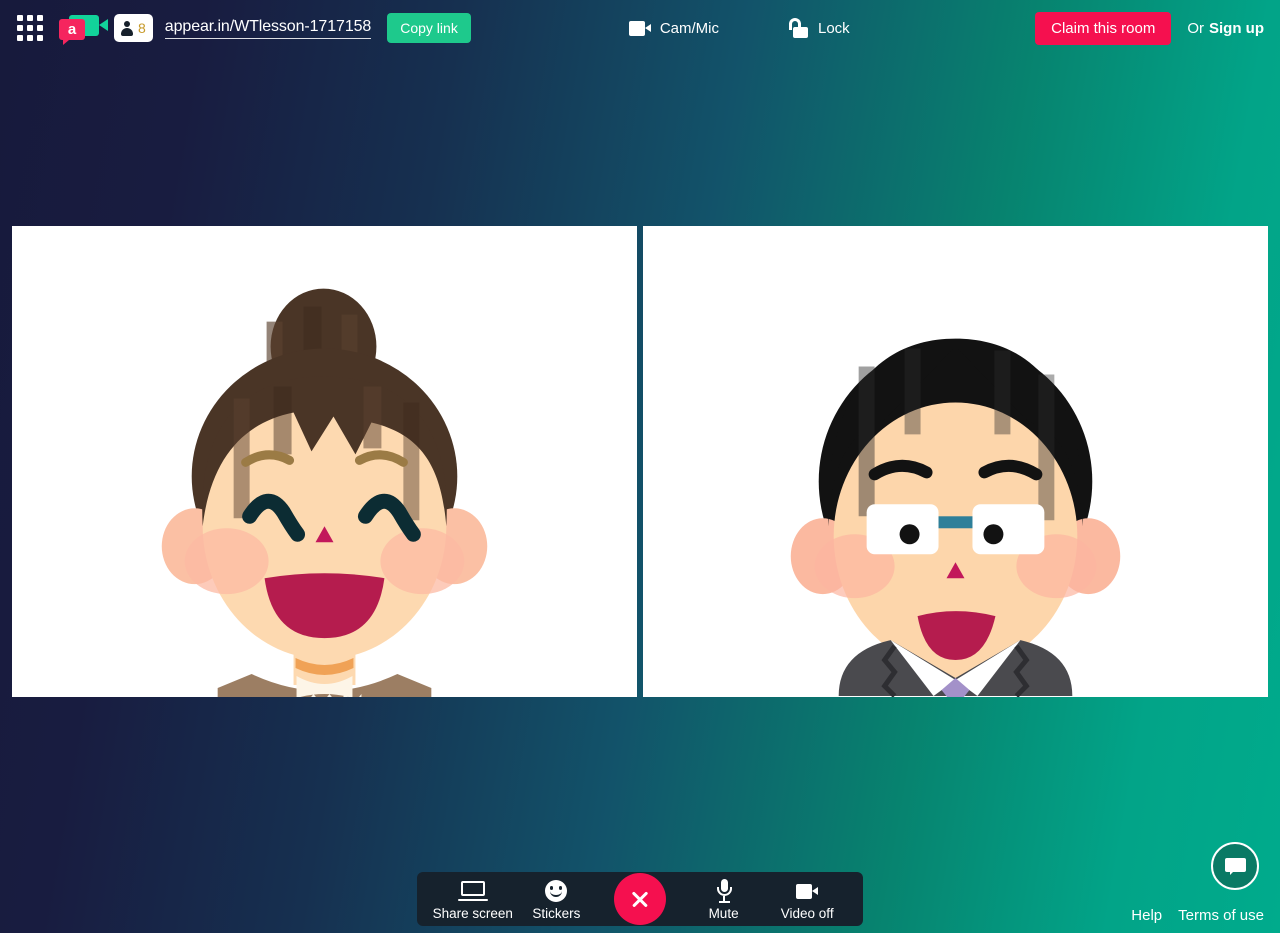  What do you see at coordinates (723, 913) in the screenshot?
I see `mute-label: Mute` at bounding box center [723, 913].